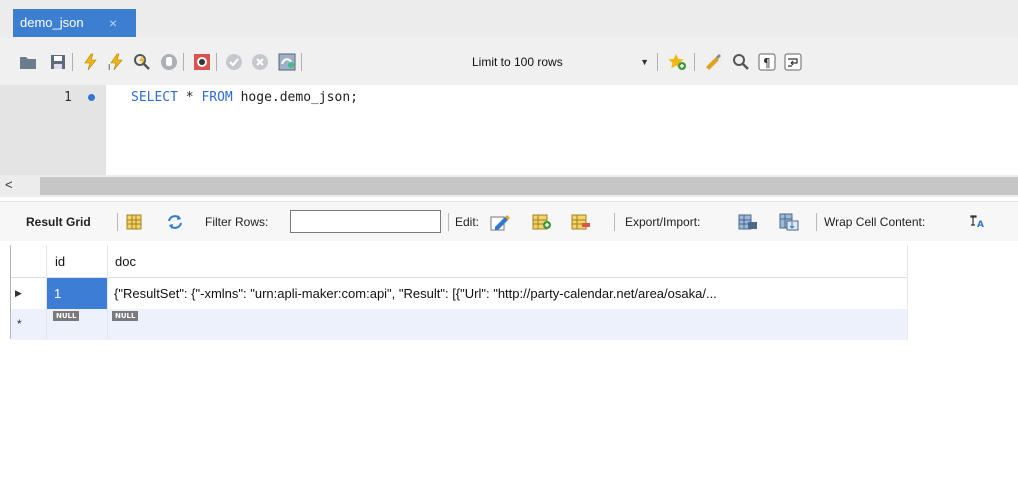  I want to click on cell-id: 1, so click(77, 293).